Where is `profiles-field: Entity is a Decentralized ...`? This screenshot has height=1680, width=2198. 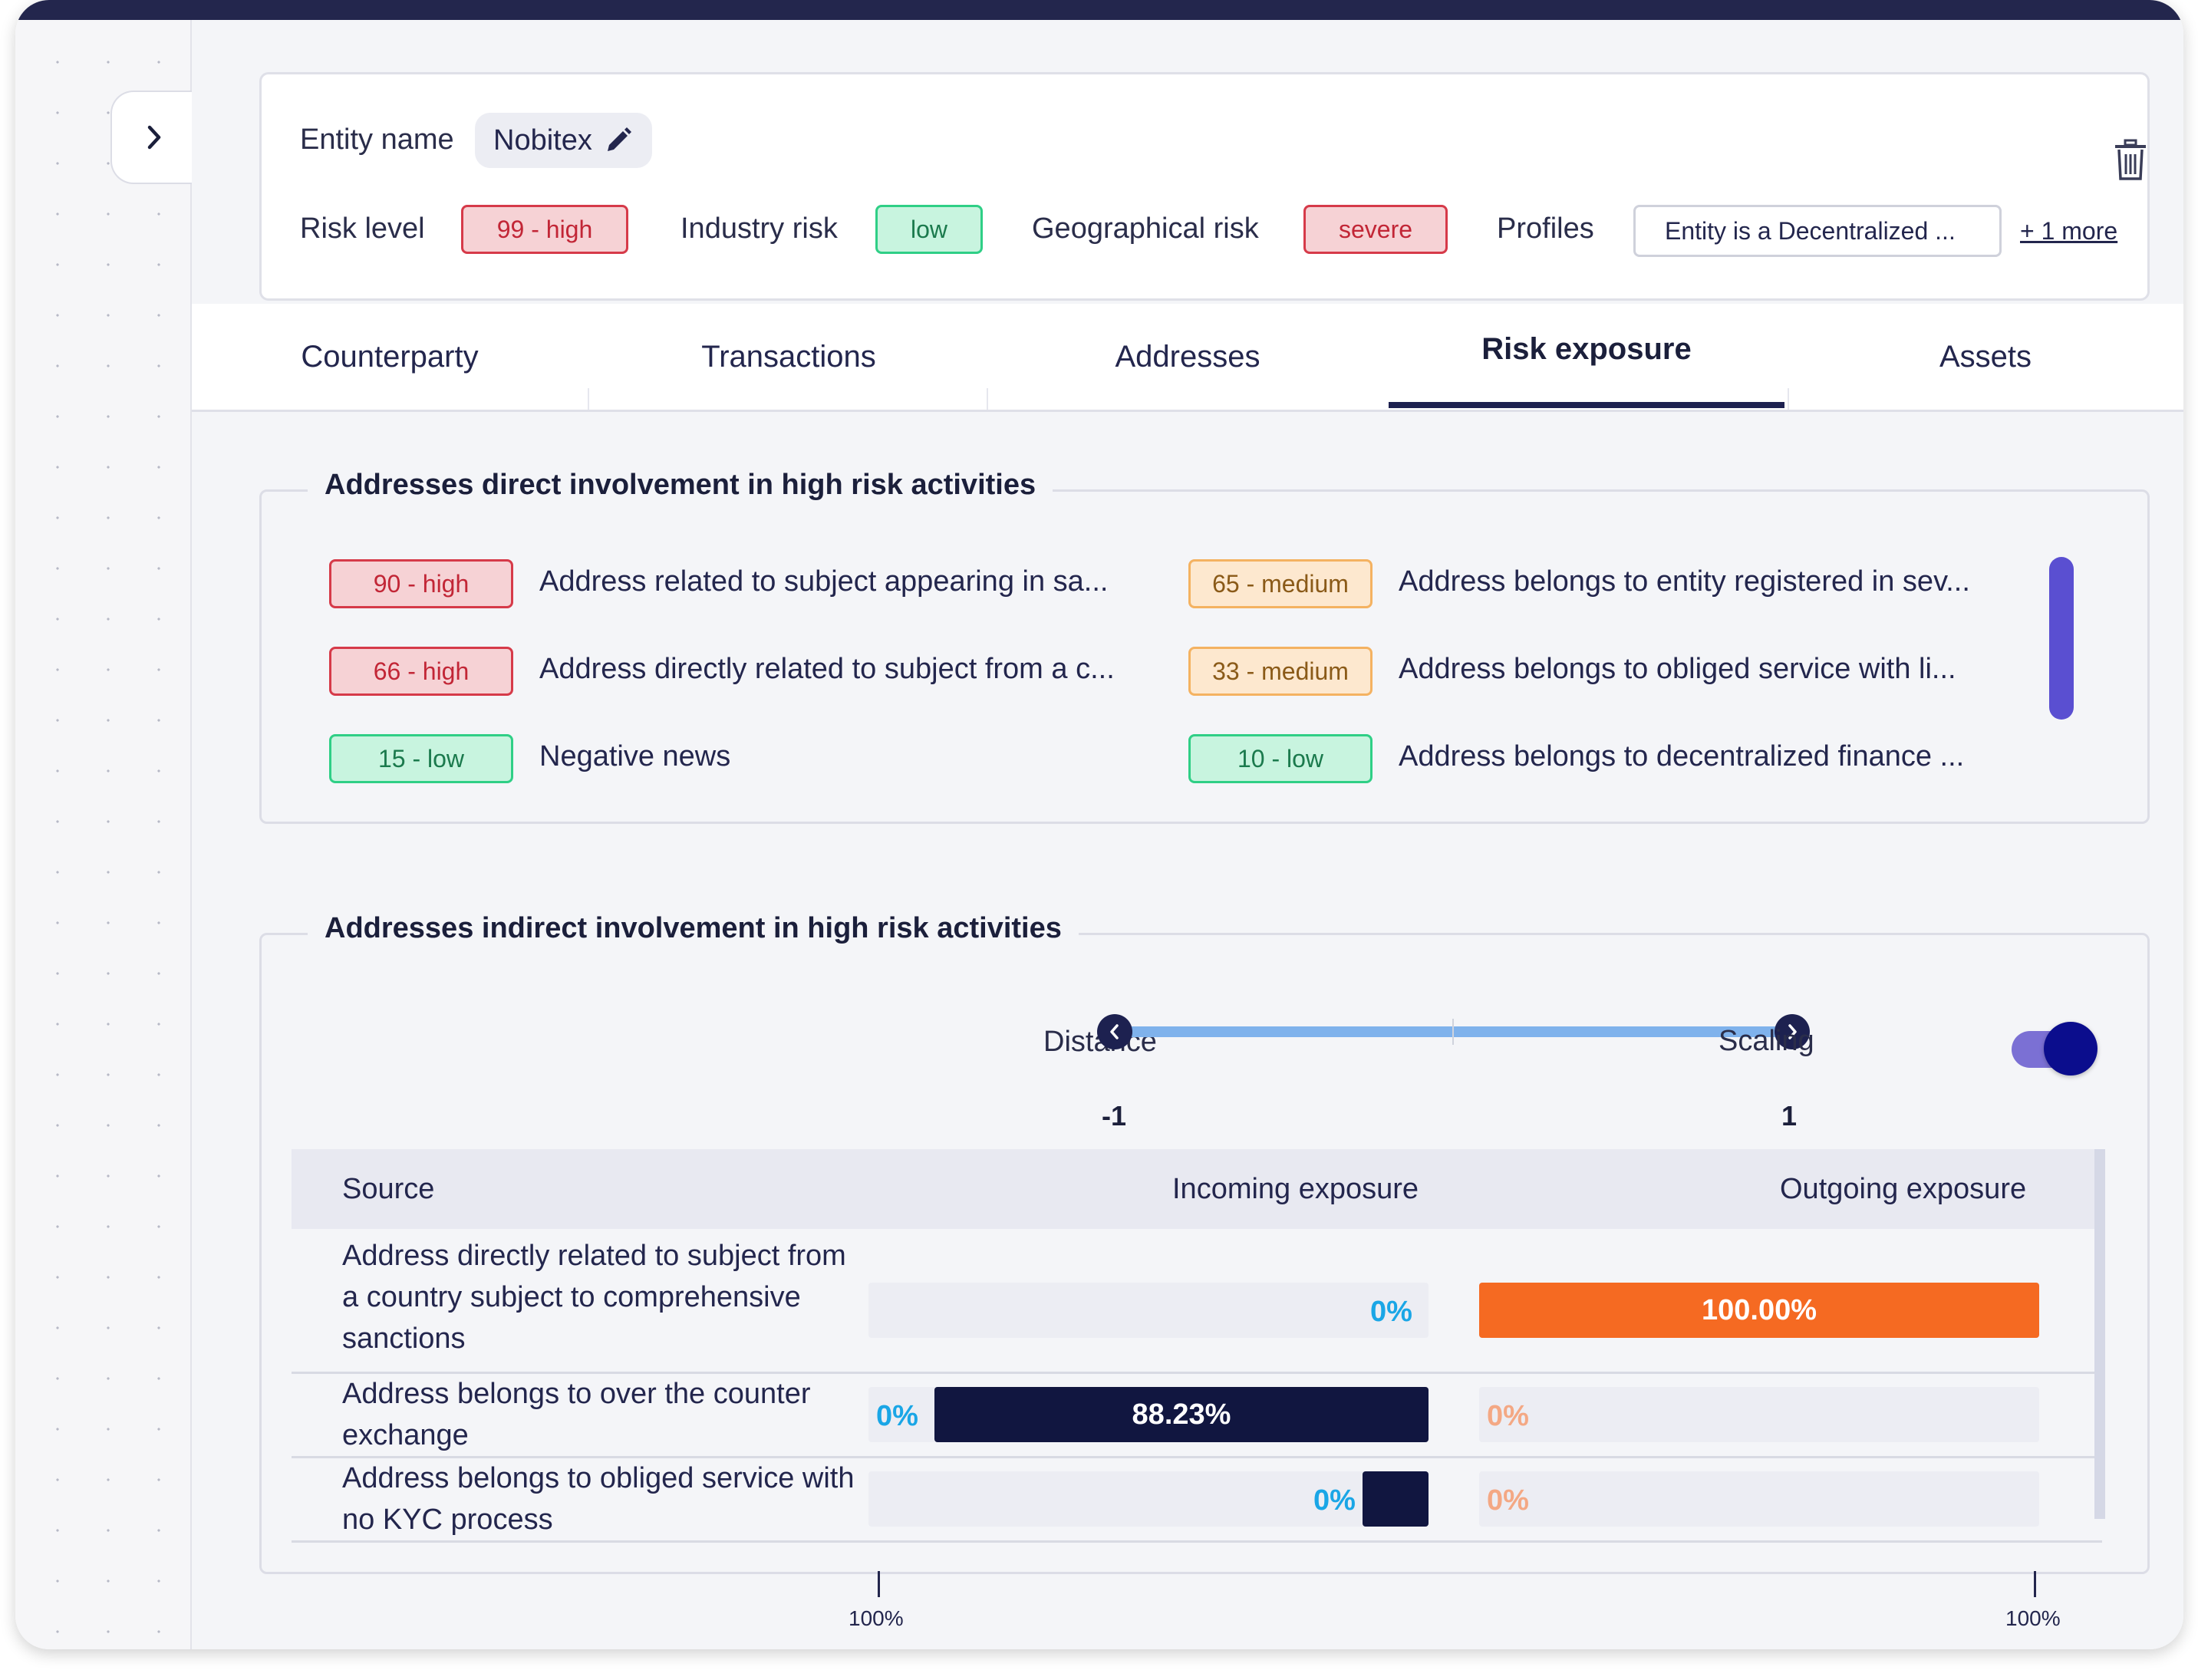
profiles-field: Entity is a Decentralized ... is located at coordinates (1817, 231).